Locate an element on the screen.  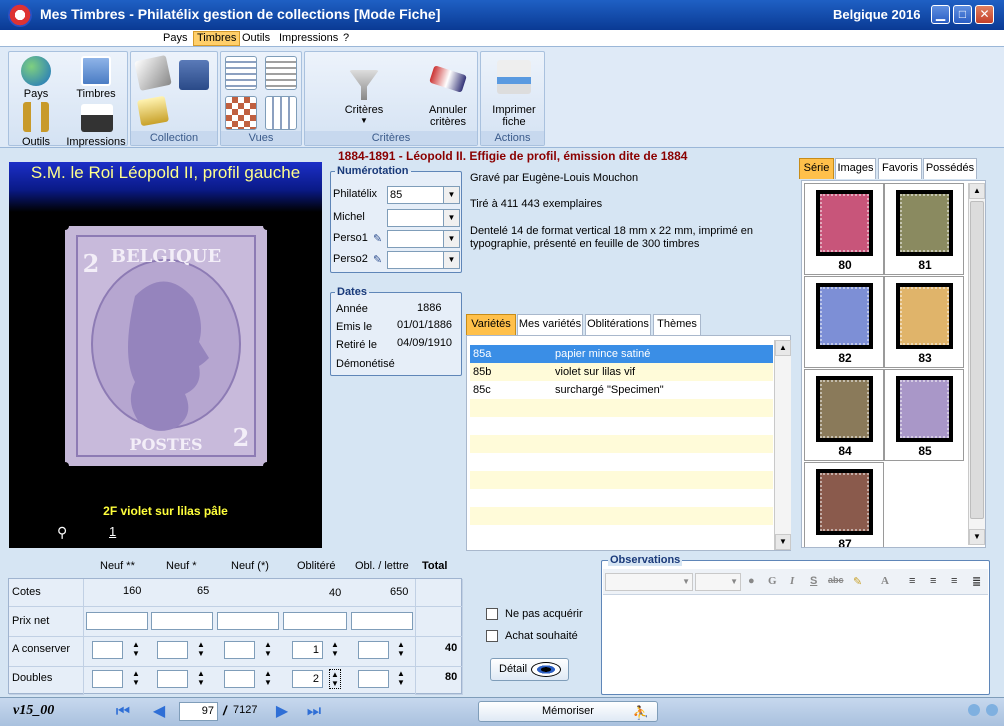
prix-neuf-1star-input is located at coordinates (182, 621).